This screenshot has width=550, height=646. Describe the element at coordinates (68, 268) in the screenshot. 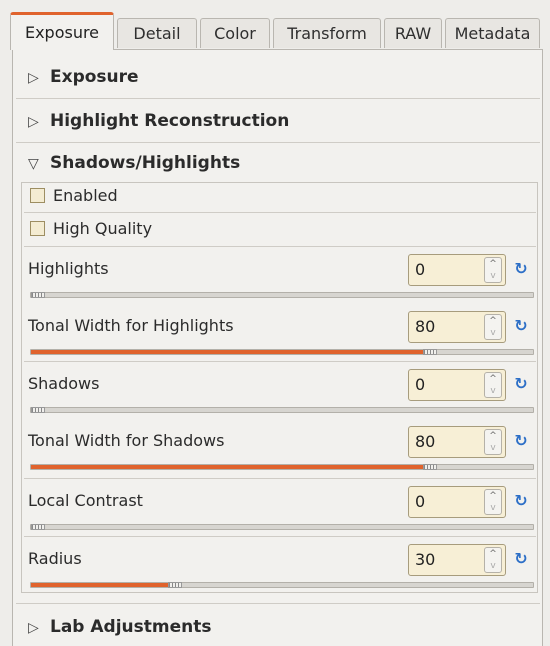

I see `highlights-label: Highlights` at that location.